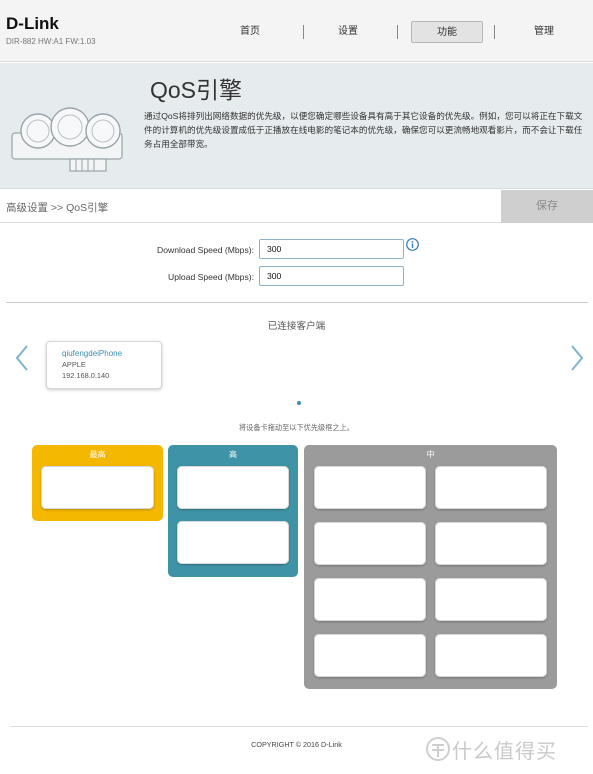  Describe the element at coordinates (296, 326) in the screenshot. I see `connected-clients-title: 已连接客户端` at that location.